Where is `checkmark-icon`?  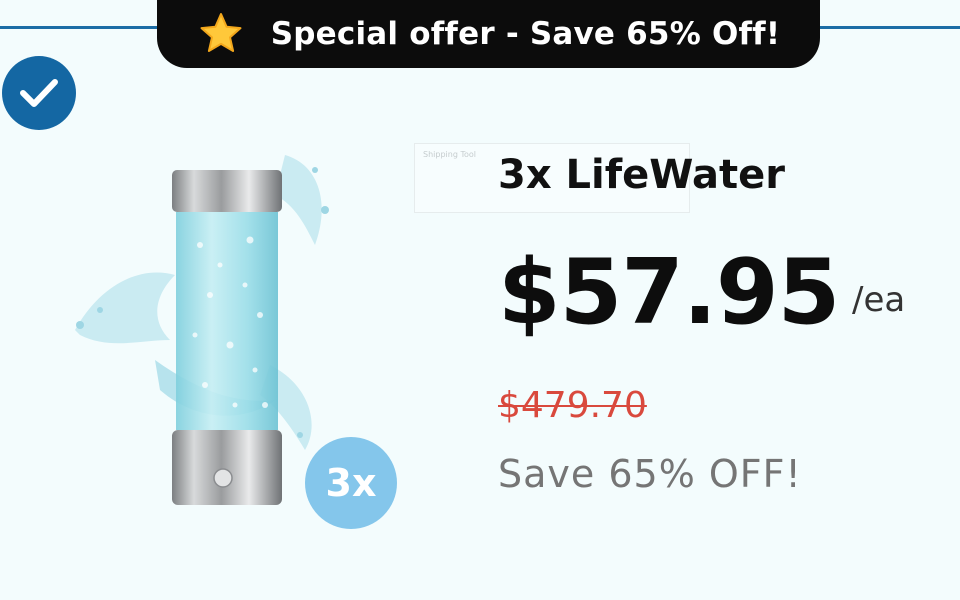 checkmark-icon is located at coordinates (39, 93).